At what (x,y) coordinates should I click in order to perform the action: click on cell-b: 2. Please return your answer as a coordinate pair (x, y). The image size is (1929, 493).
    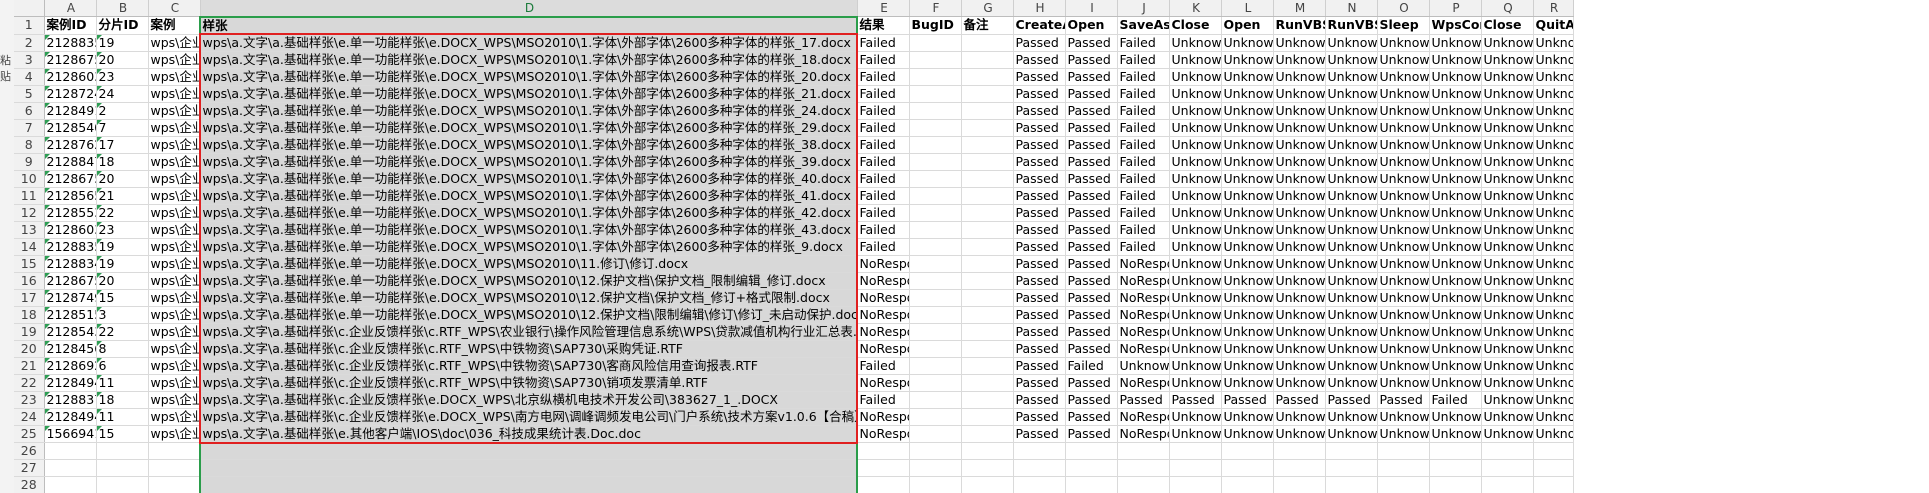
    Looking at the image, I should click on (122, 111).